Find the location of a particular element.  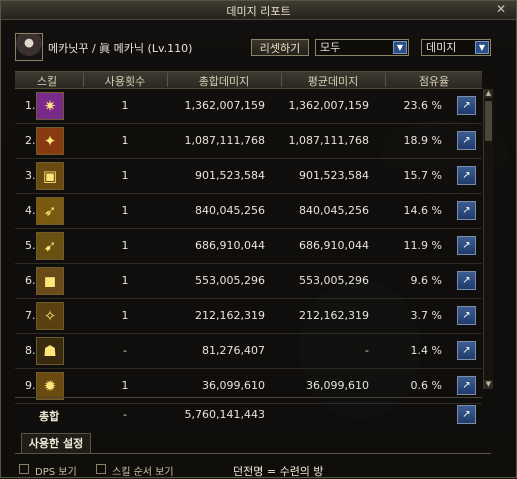

column-header-total: 총합데미지 is located at coordinates (224, 81).